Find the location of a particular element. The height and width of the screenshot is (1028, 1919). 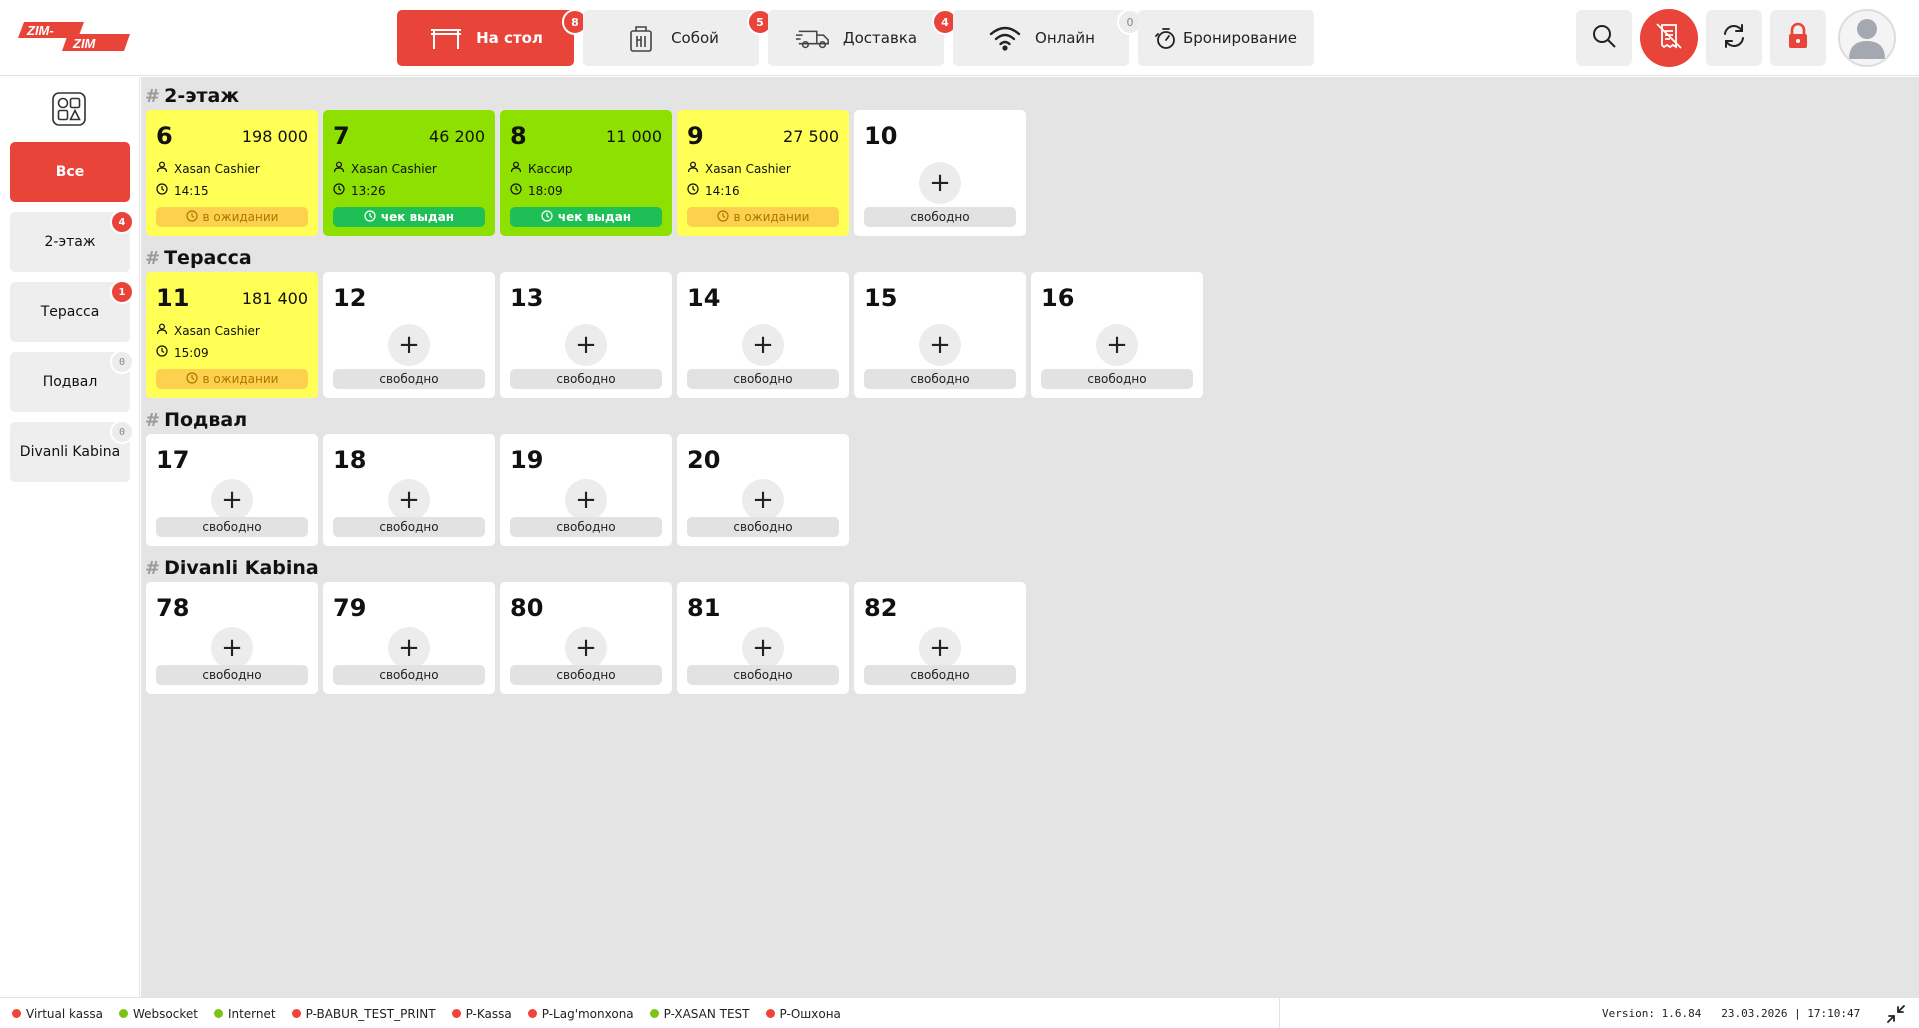

halls-grid-icon is located at coordinates (69, 109).